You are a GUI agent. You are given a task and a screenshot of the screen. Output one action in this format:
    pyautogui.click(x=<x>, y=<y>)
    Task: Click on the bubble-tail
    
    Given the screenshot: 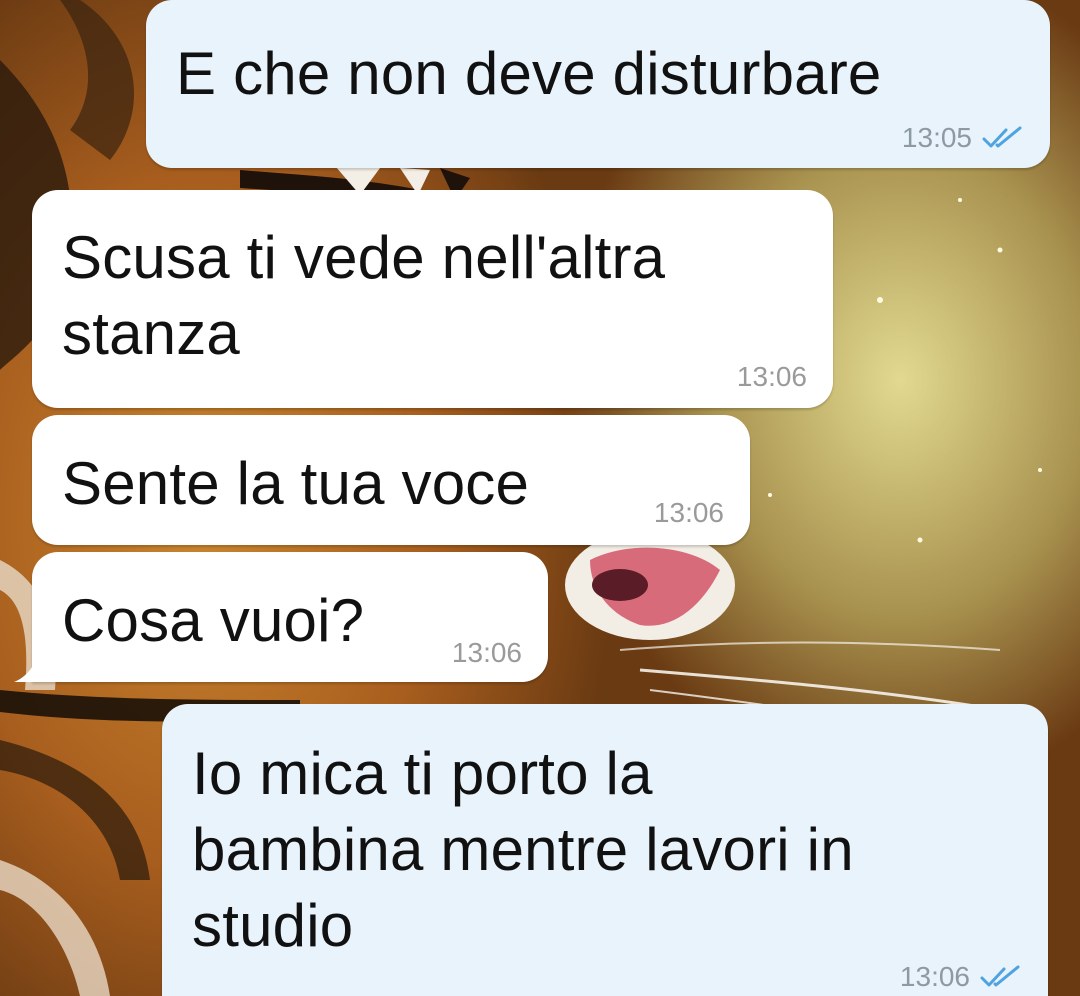 What is the action you would take?
    pyautogui.click(x=26, y=669)
    